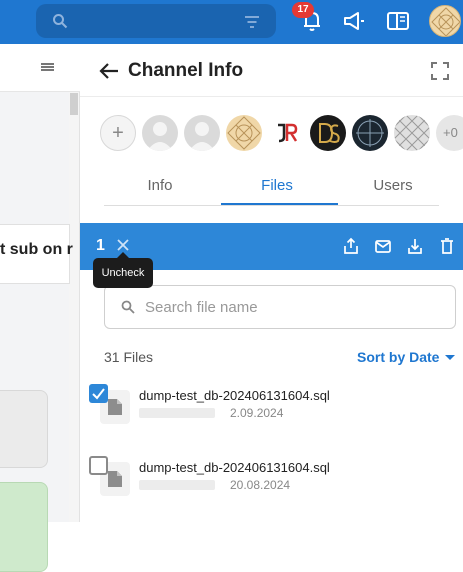 This screenshot has height=572, width=463. What do you see at coordinates (40, 68) in the screenshot?
I see `chat-header` at bounding box center [40, 68].